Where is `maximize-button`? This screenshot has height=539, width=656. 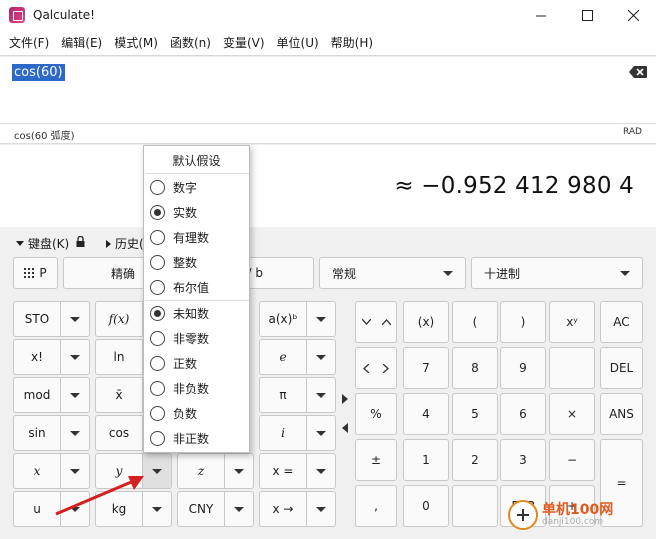 maximize-button is located at coordinates (587, 15).